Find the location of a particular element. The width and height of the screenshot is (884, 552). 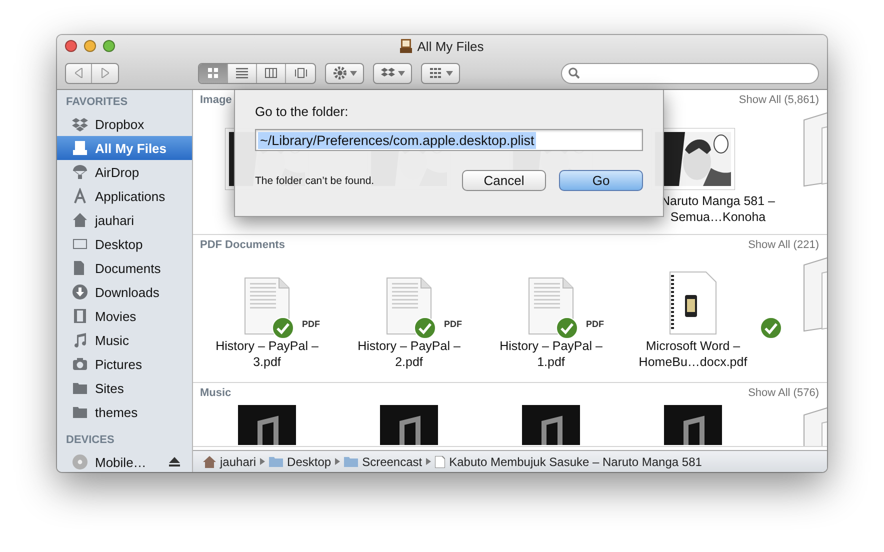

window-title: All My Files is located at coordinates (450, 46).